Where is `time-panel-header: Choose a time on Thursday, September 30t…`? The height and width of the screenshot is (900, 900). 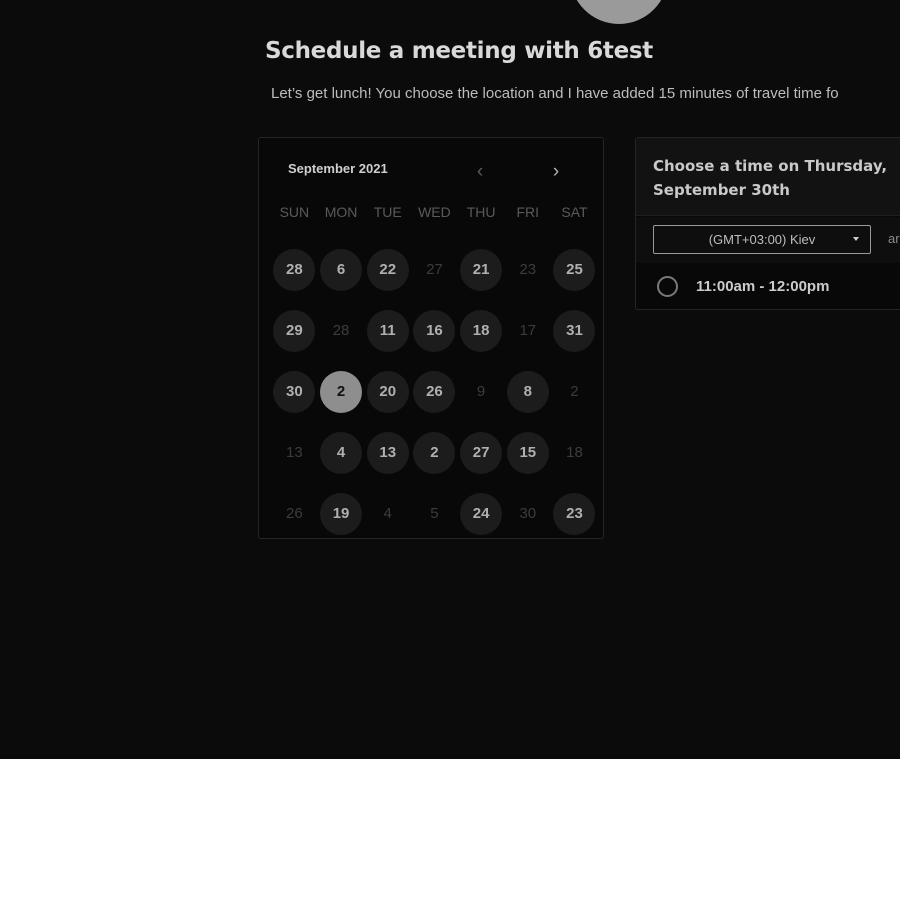
time-panel-header: Choose a time on Thursday, September 30t… is located at coordinates (768, 177).